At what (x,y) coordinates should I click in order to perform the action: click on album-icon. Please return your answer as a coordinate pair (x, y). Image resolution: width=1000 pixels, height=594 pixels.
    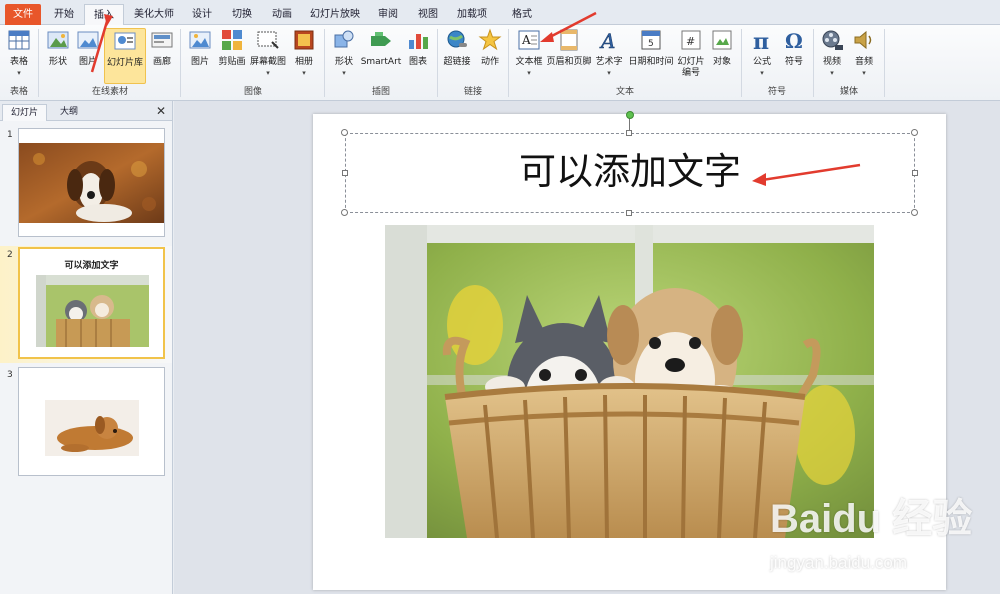
    Looking at the image, I should click on (304, 40).